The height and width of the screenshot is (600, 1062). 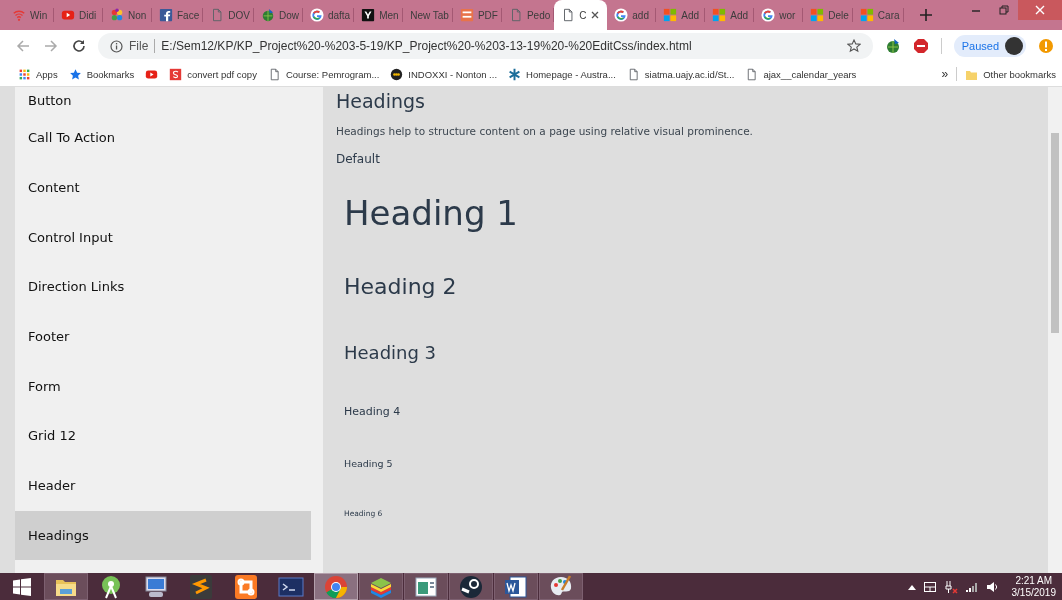 What do you see at coordinates (1010, 74) in the screenshot?
I see `other-bookmarks: Other bookmarks` at bounding box center [1010, 74].